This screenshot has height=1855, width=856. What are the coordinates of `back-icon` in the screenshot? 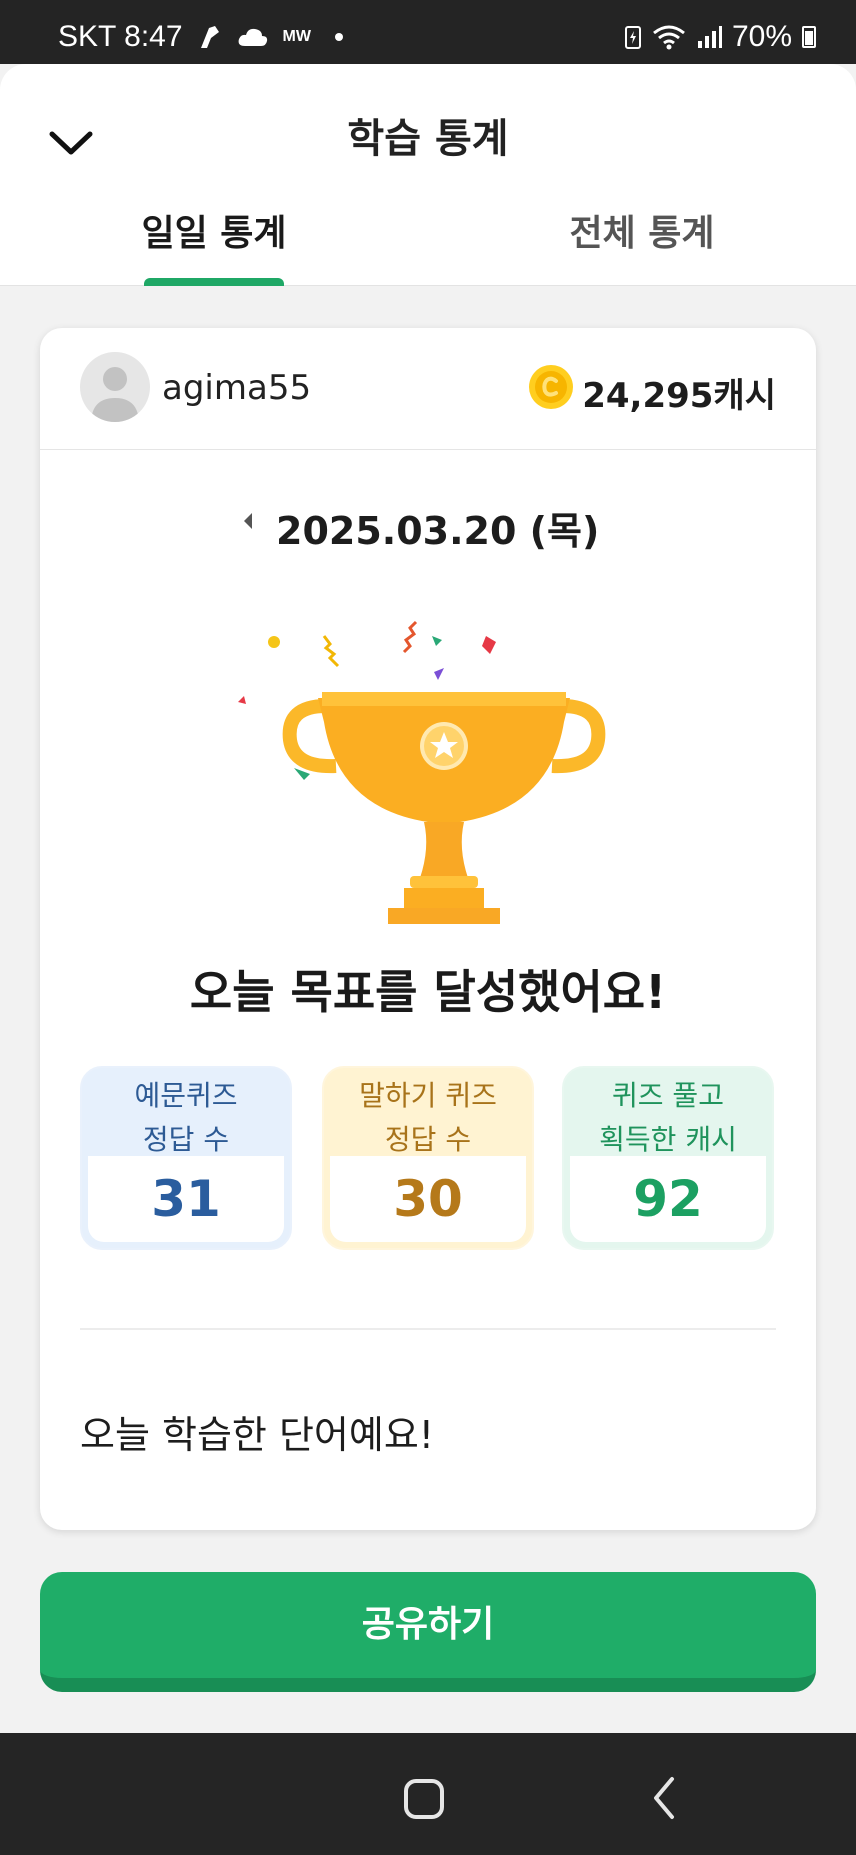 It's located at (664, 1798).